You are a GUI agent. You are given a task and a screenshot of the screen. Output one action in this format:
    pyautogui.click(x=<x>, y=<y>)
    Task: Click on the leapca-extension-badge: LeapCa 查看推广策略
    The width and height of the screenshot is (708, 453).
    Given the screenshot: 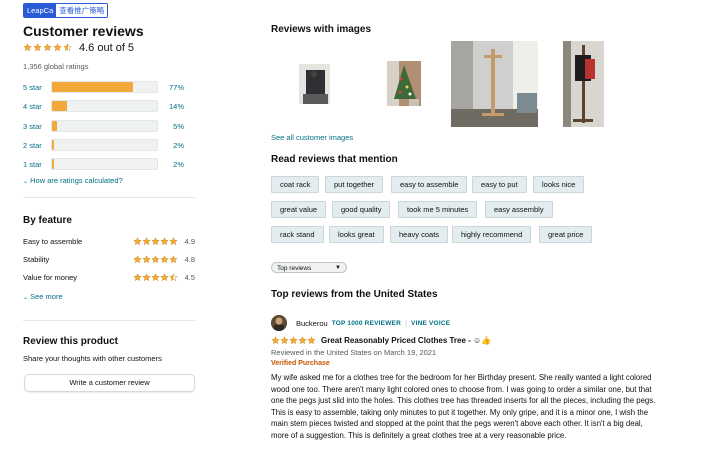 What is the action you would take?
    pyautogui.click(x=66, y=10)
    